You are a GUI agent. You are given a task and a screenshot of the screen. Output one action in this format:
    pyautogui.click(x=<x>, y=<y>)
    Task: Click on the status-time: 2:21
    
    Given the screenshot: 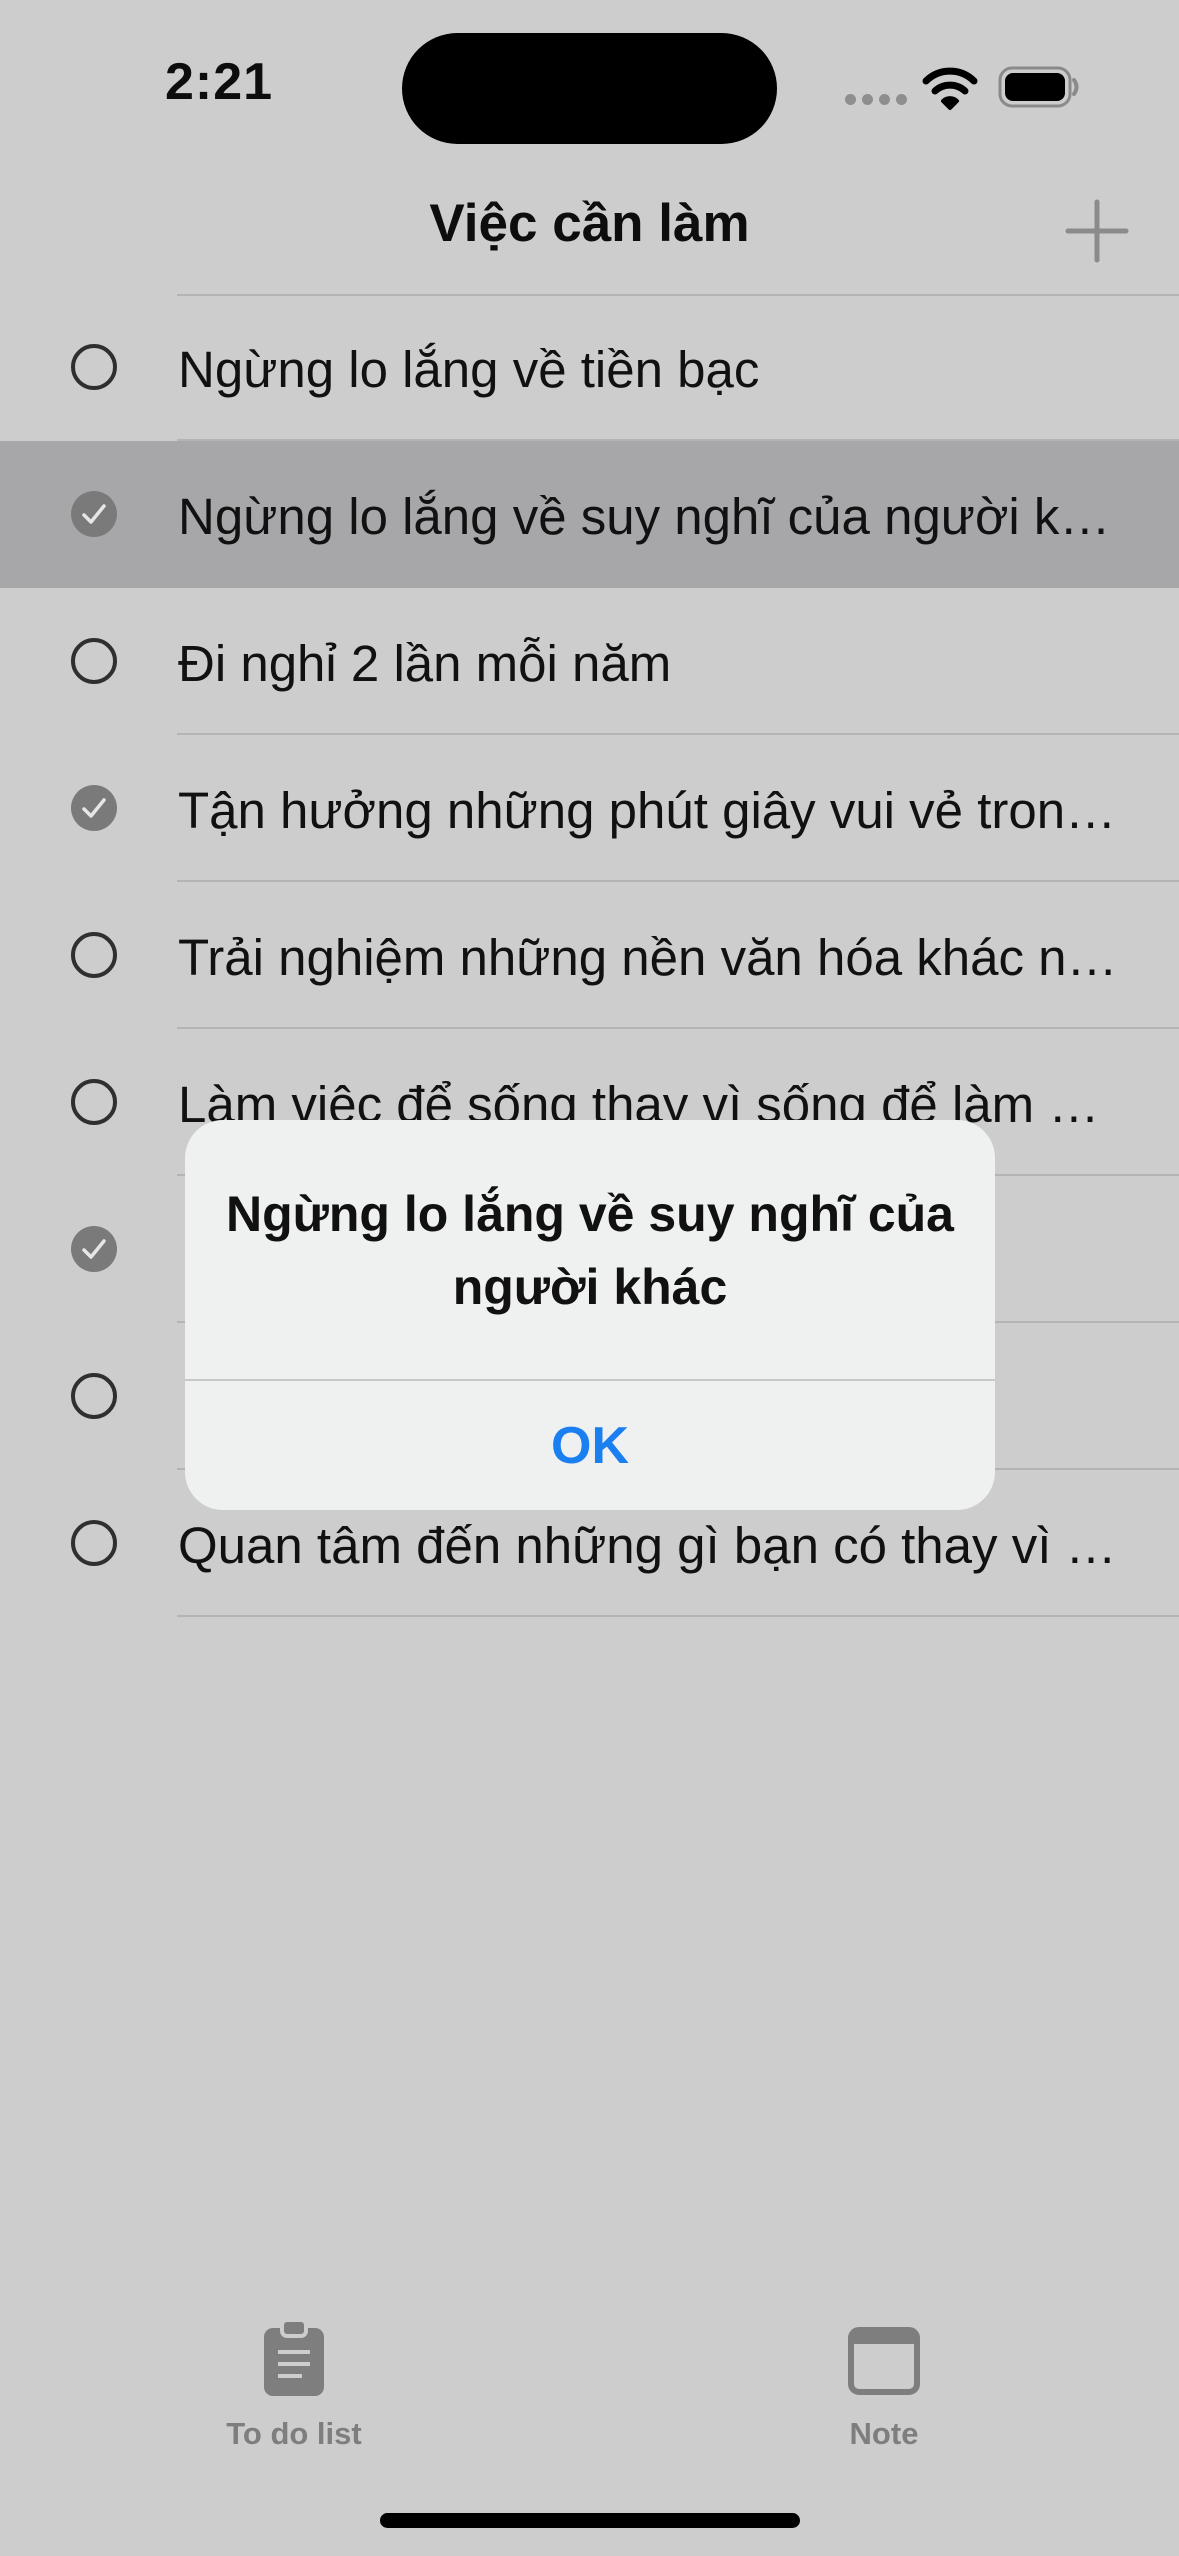 What is the action you would take?
    pyautogui.click(x=219, y=82)
    